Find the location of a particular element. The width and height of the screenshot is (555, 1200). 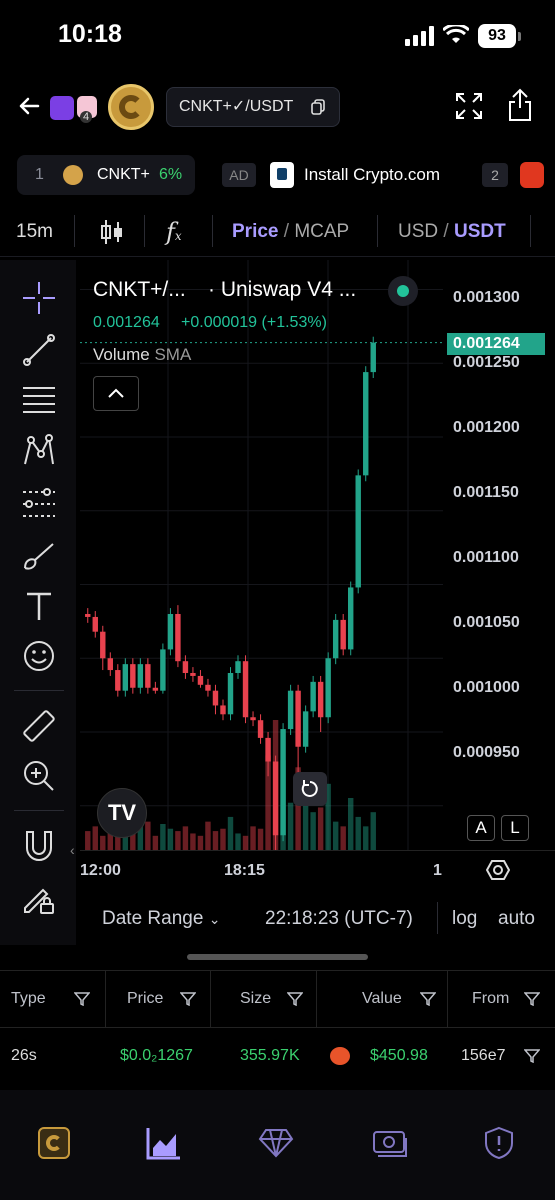

crosshair-icon is located at coordinates (39, 298).